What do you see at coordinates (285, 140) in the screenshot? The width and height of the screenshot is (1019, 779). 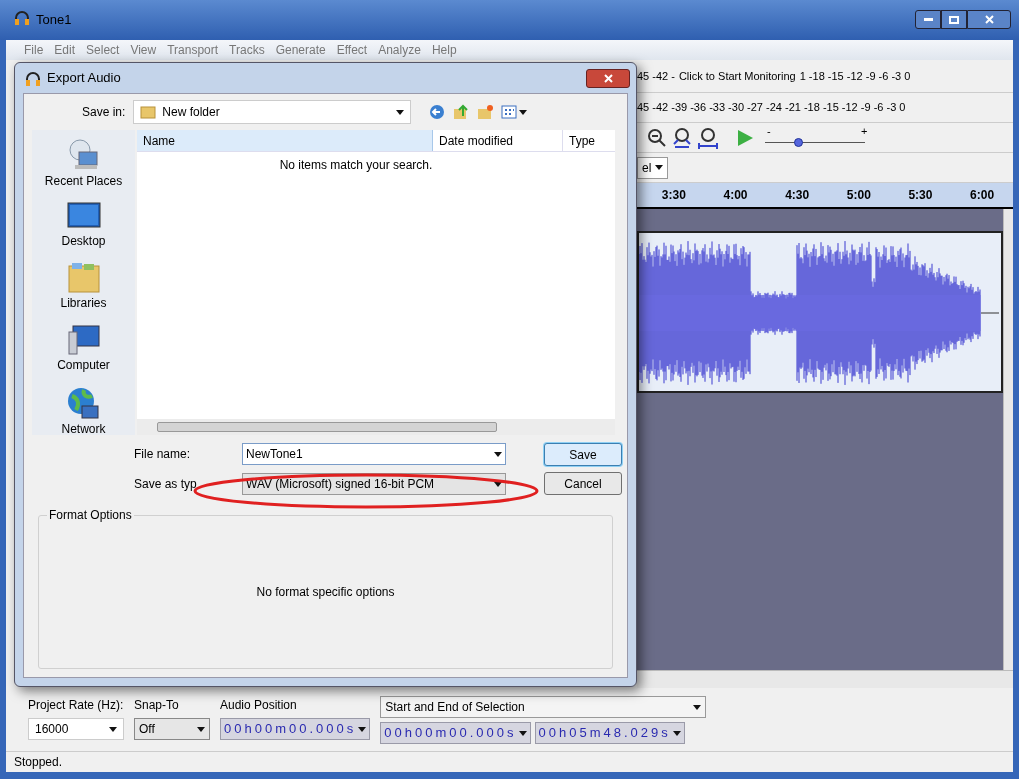 I see `column-header: Name` at bounding box center [285, 140].